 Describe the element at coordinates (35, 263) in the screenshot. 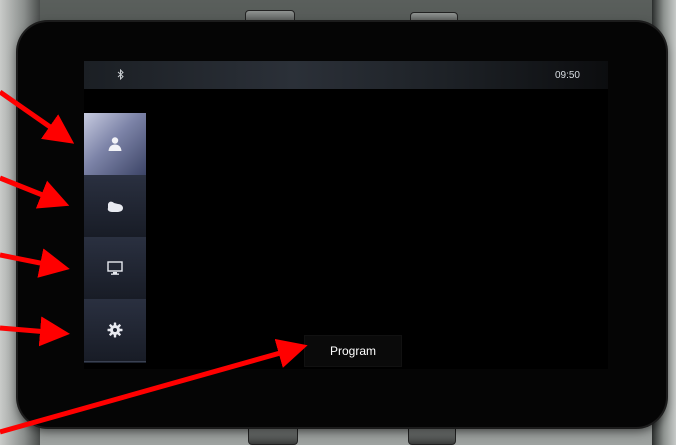

I see `arrow-to-display` at that location.